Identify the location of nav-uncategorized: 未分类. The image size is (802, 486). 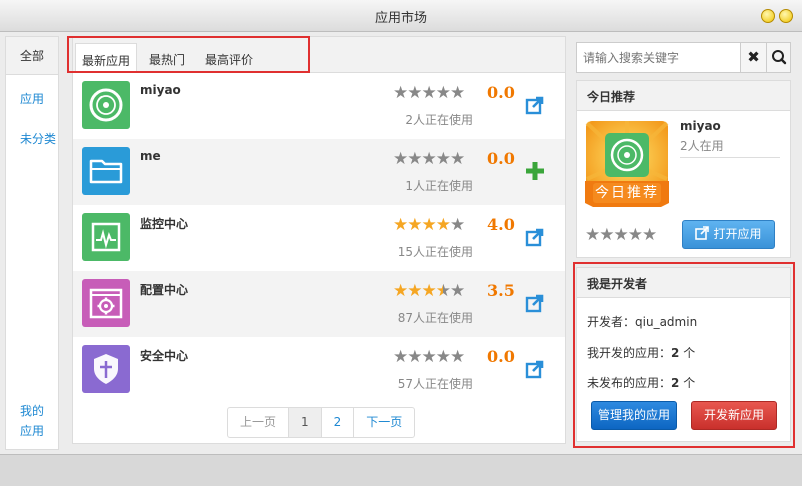
(38, 138).